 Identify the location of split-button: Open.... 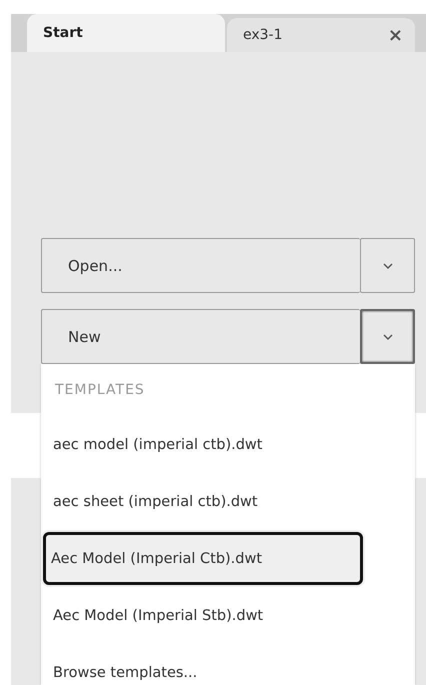
(200, 265).